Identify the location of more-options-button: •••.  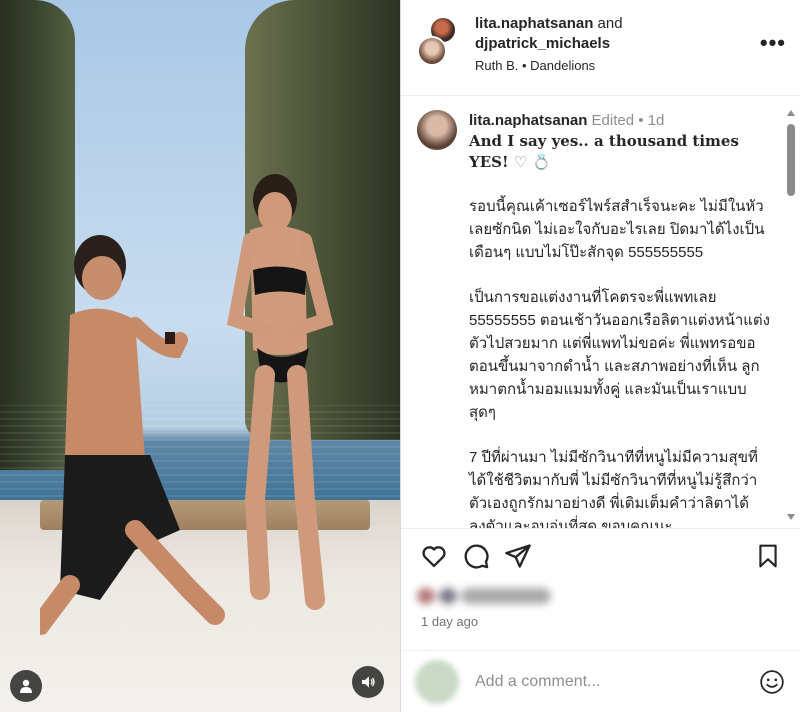
(773, 43).